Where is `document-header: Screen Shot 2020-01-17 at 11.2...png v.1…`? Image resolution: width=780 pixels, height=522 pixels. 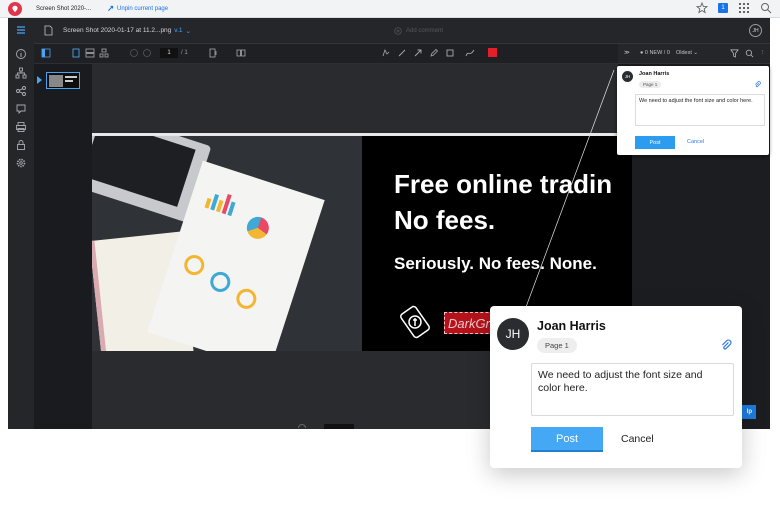 document-header: Screen Shot 2020-01-17 at 11.2...png v.1… is located at coordinates (402, 31).